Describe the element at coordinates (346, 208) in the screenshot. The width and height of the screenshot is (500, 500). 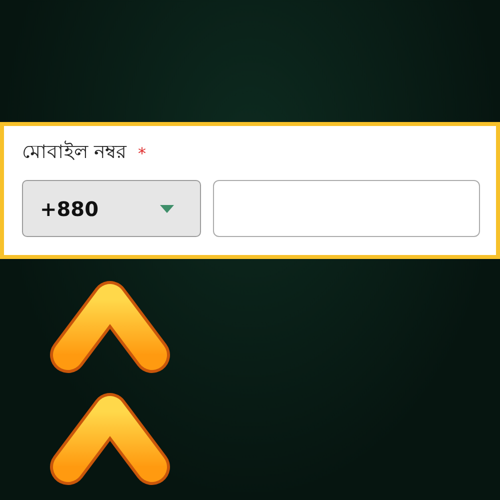
I see `phone-input` at that location.